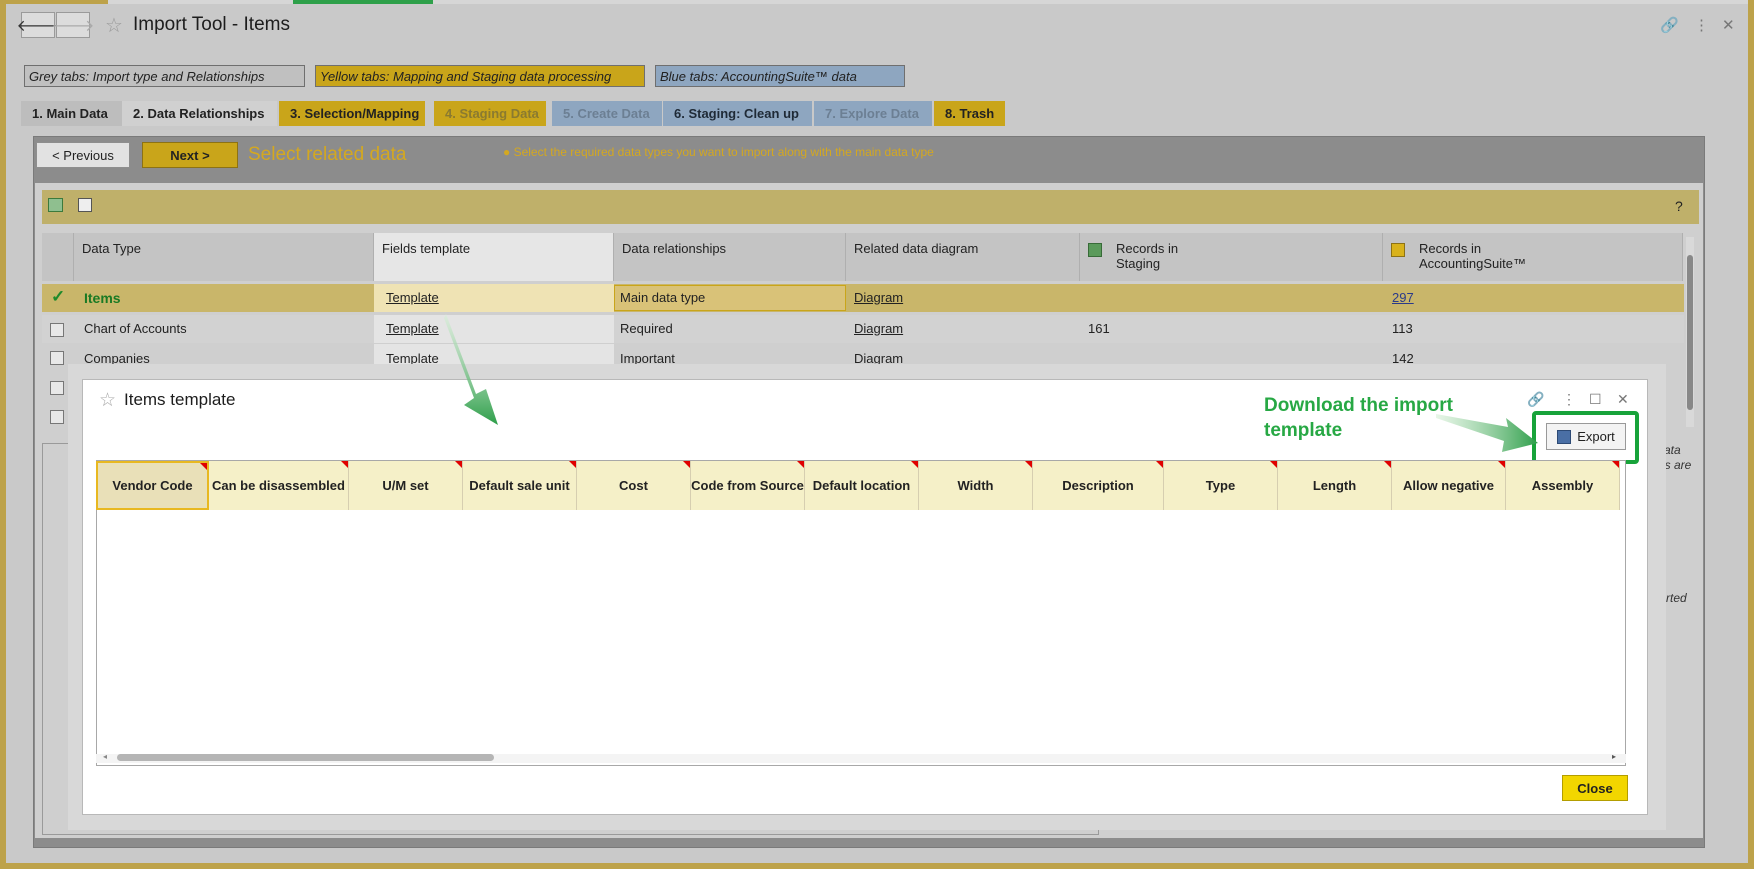 This screenshot has width=1754, height=869. Describe the element at coordinates (55, 205) in the screenshot. I see `check-all-icon` at that location.